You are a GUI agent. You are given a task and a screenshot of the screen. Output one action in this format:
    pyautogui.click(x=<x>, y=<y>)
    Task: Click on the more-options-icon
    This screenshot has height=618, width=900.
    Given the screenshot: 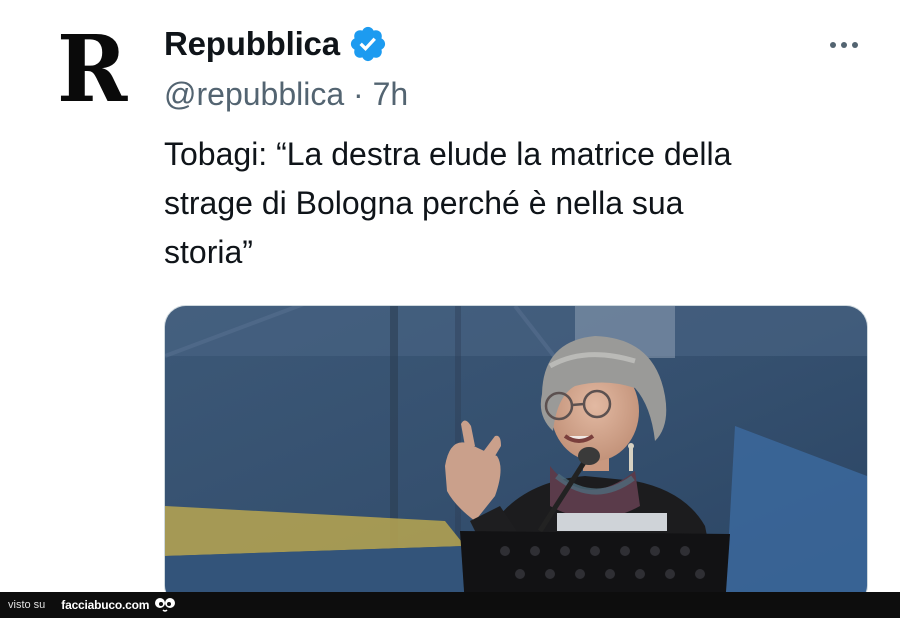 What is the action you would take?
    pyautogui.click(x=844, y=45)
    